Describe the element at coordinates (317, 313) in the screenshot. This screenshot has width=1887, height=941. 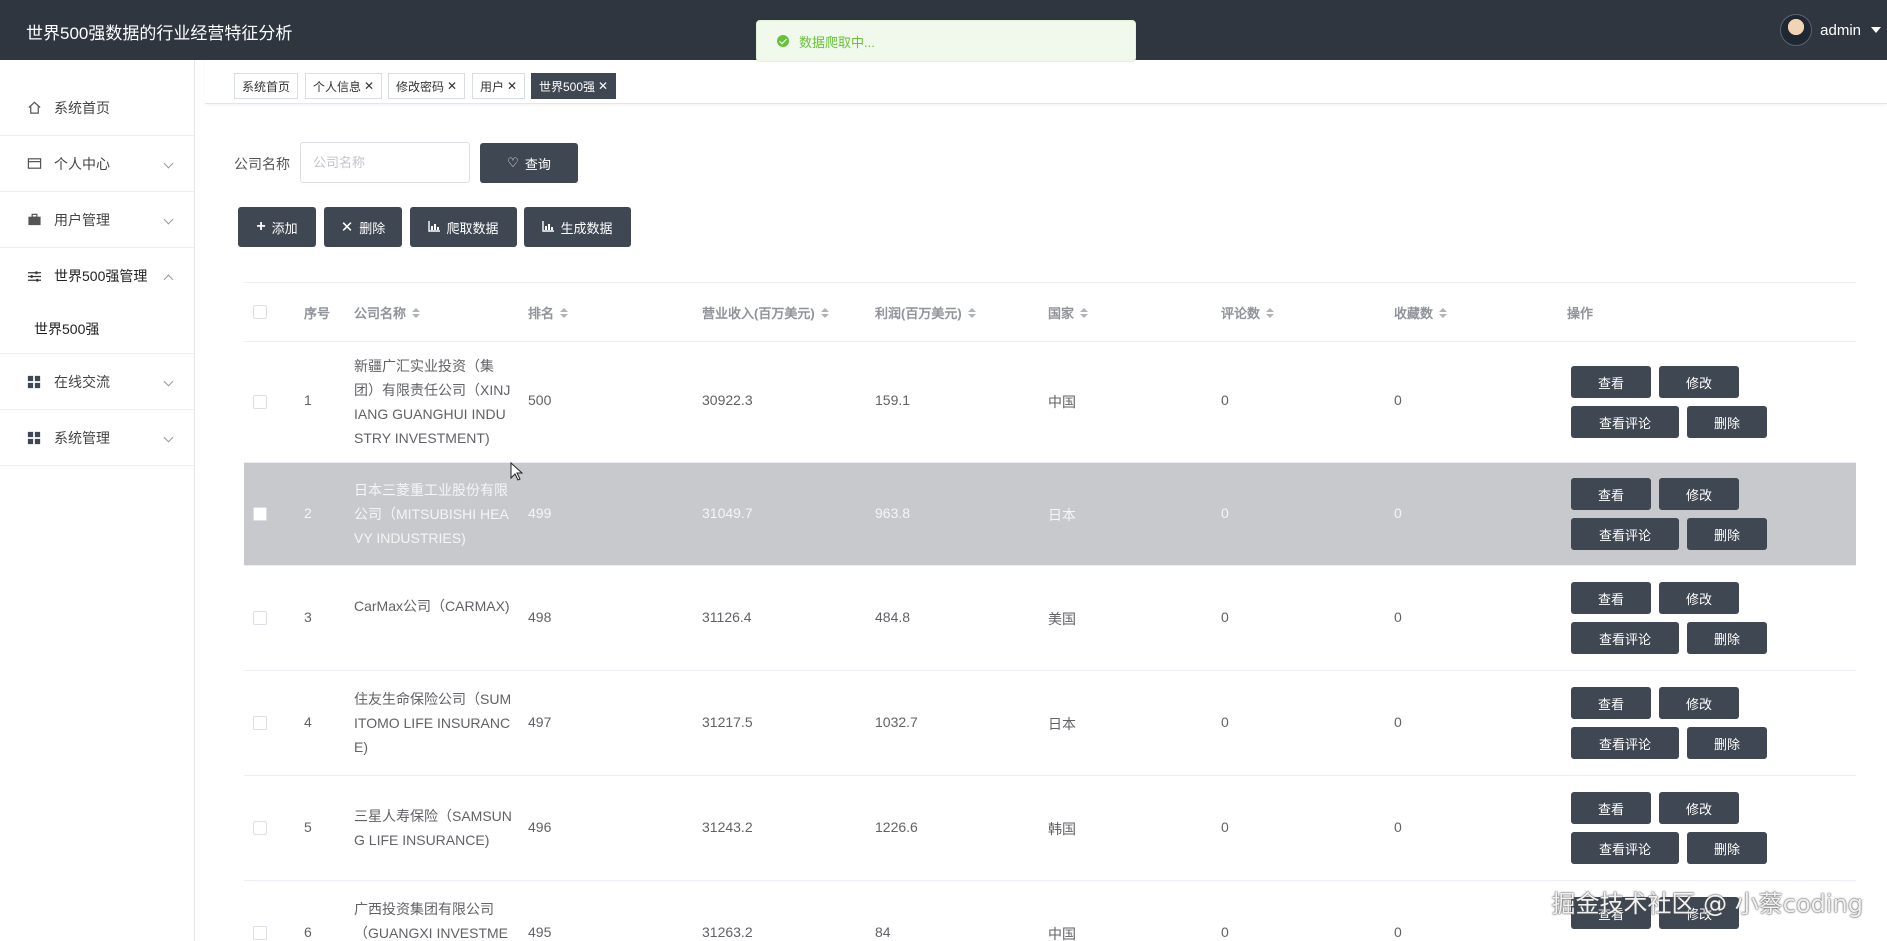
I see `header-no: 序号` at that location.